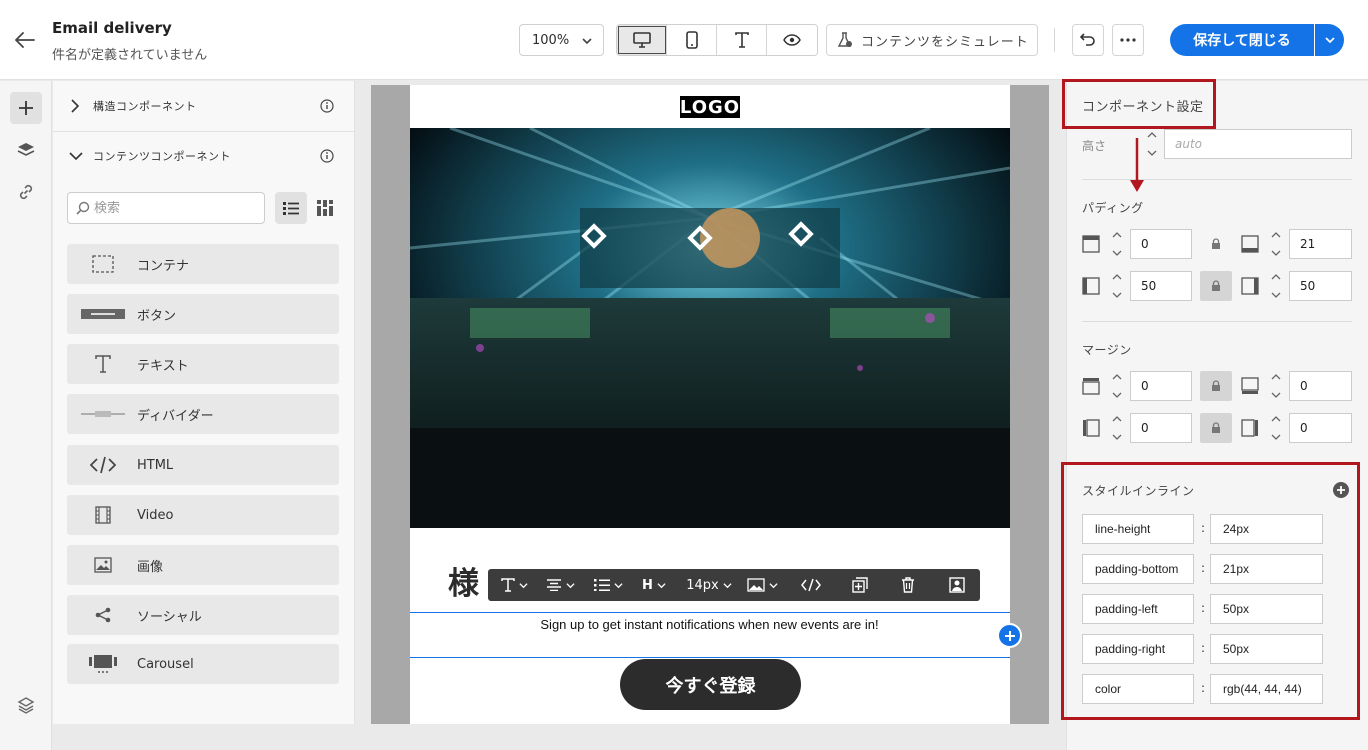 The height and width of the screenshot is (750, 1368). Describe the element at coordinates (1266, 529) in the screenshot. I see `style-value-input: 24px` at that location.